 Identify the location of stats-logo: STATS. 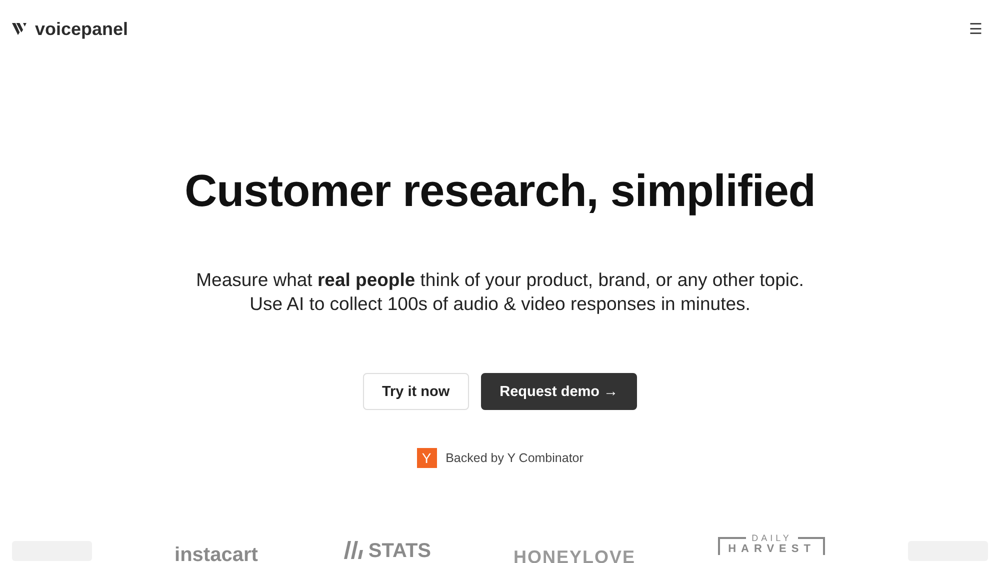
(399, 551).